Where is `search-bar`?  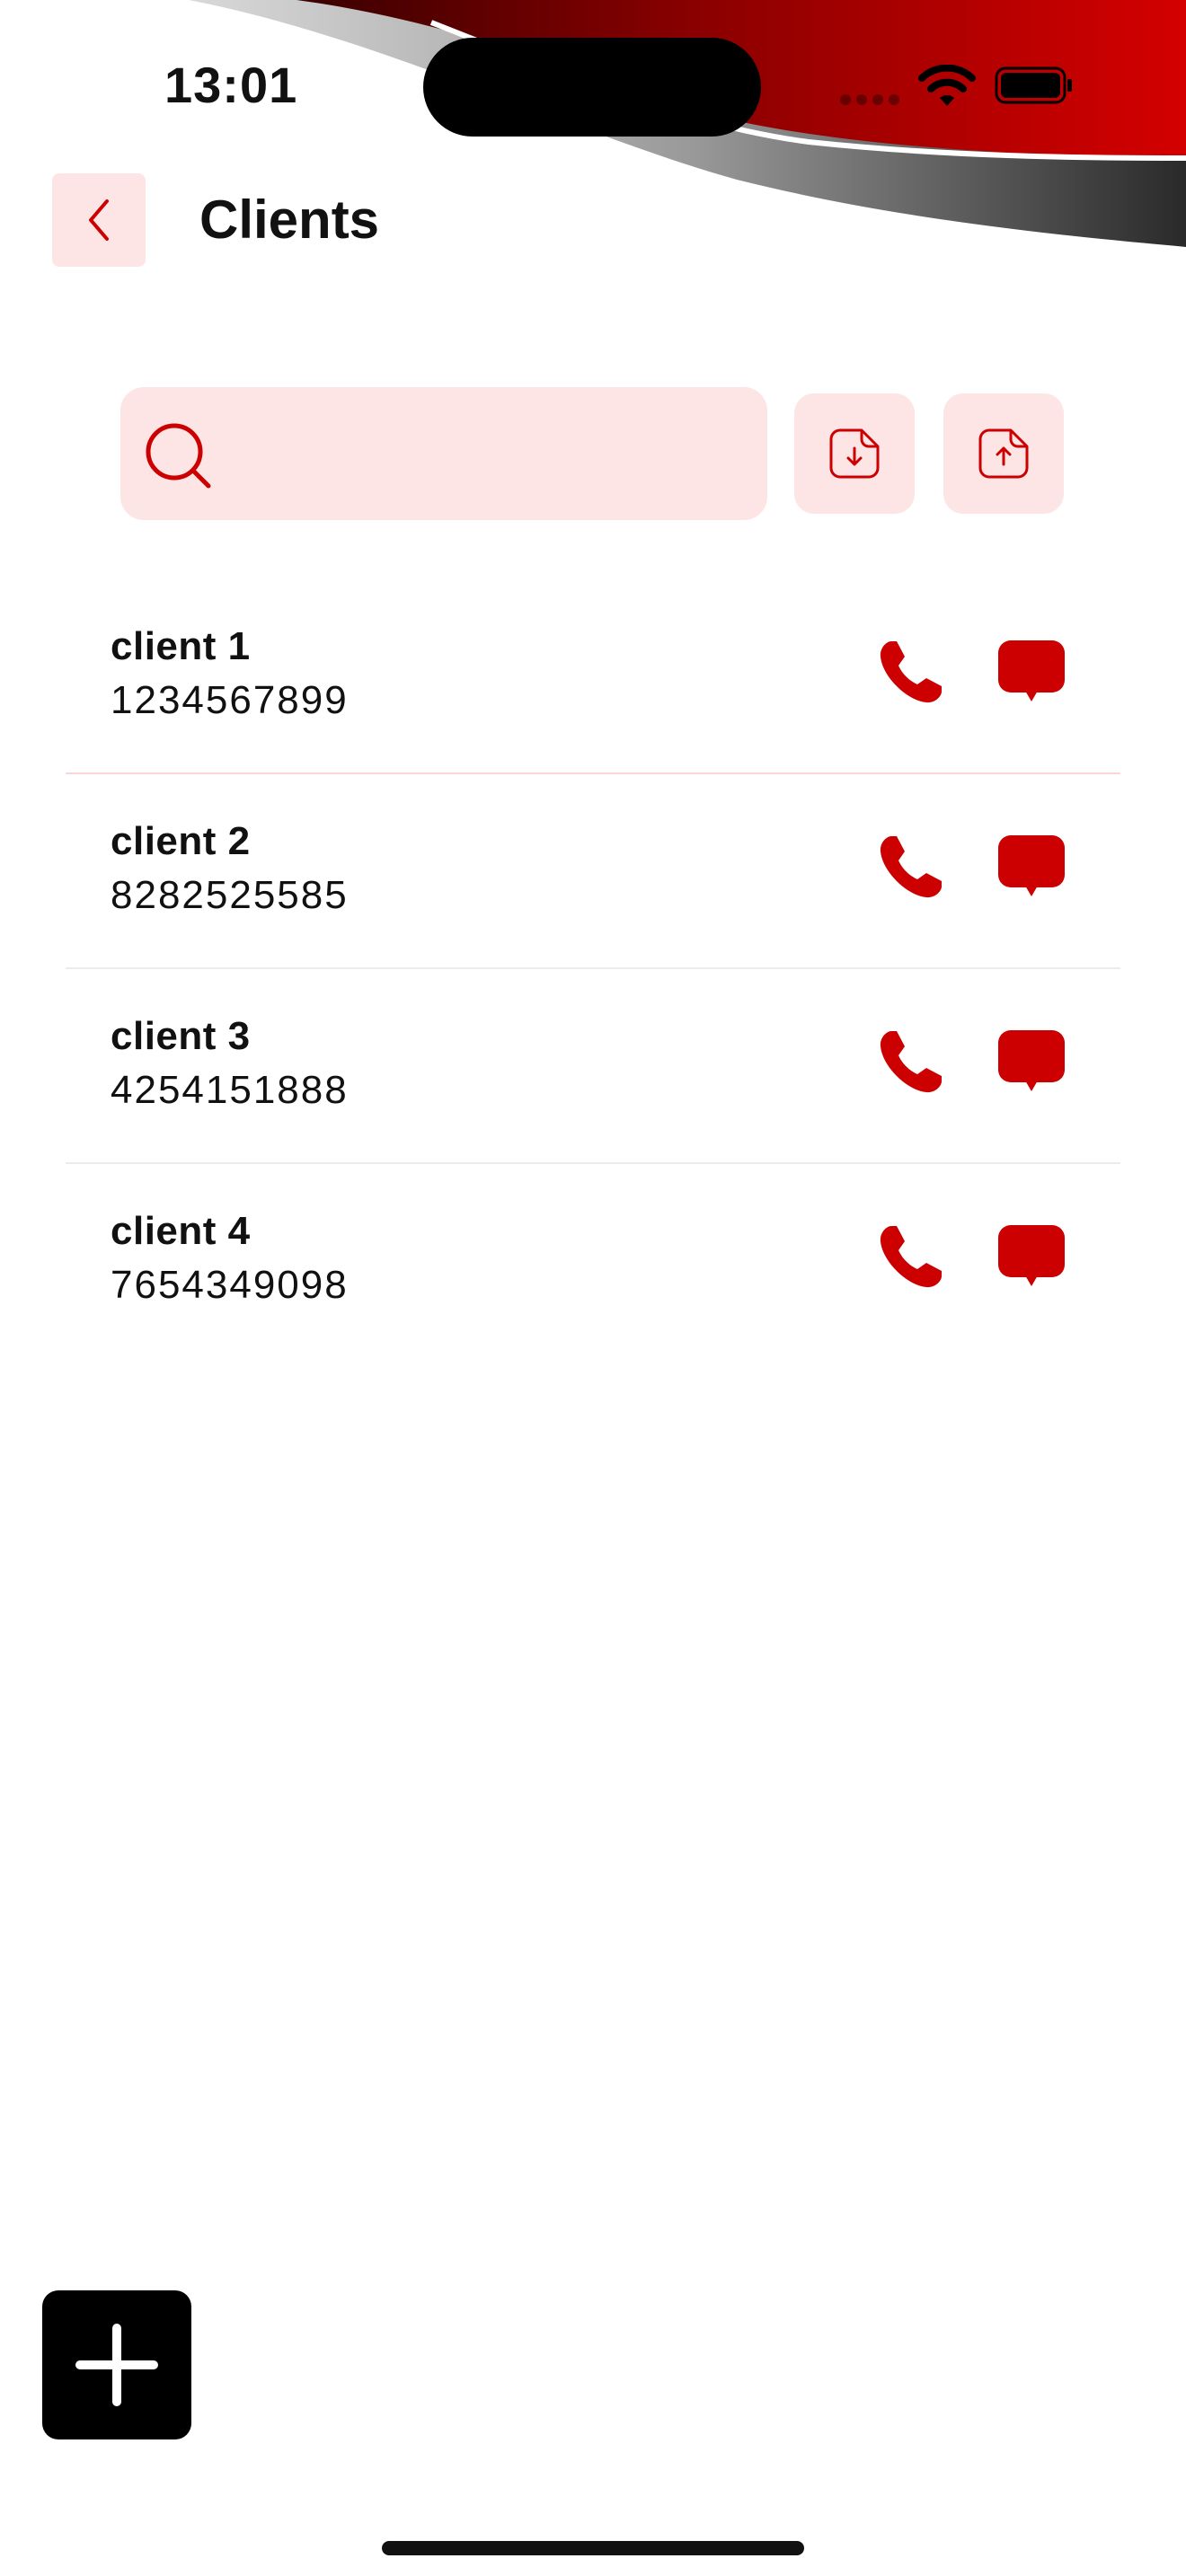 search-bar is located at coordinates (443, 454).